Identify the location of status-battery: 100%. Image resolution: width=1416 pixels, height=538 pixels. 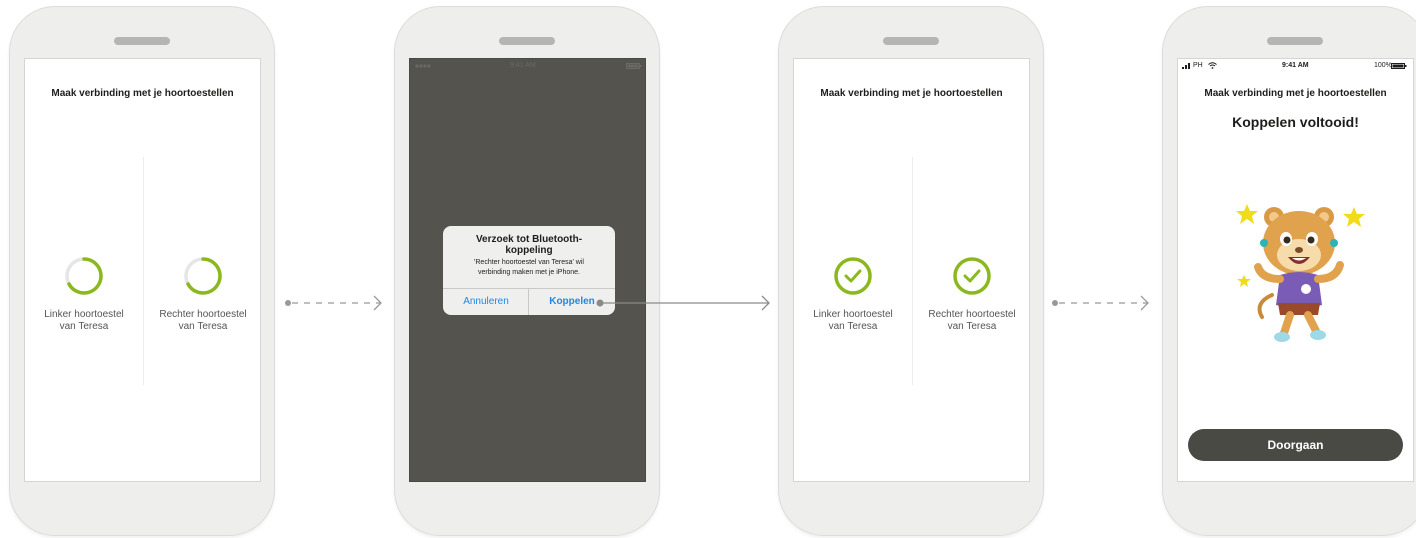
(1383, 65).